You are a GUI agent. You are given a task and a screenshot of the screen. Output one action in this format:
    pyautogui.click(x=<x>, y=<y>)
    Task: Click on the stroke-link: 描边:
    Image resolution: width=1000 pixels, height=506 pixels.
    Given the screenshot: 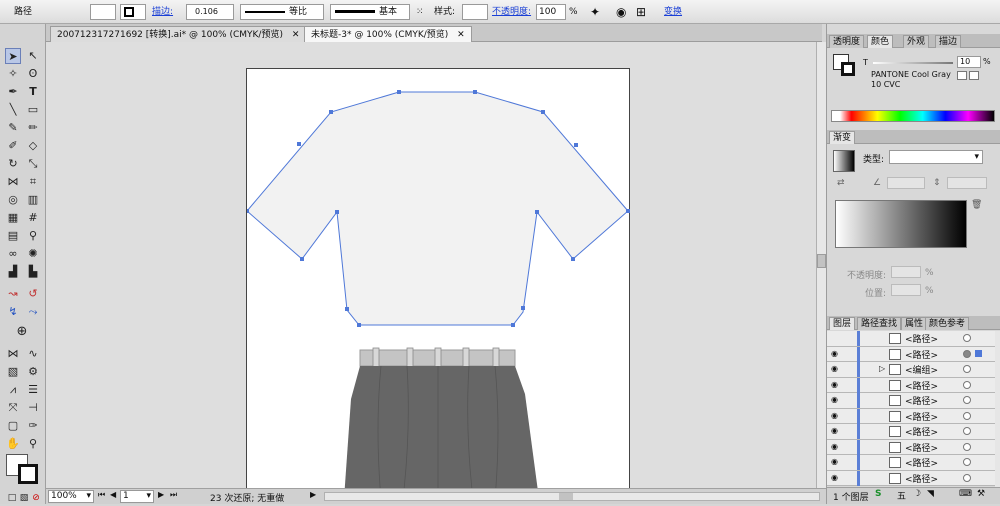 What is the action you would take?
    pyautogui.click(x=162, y=12)
    